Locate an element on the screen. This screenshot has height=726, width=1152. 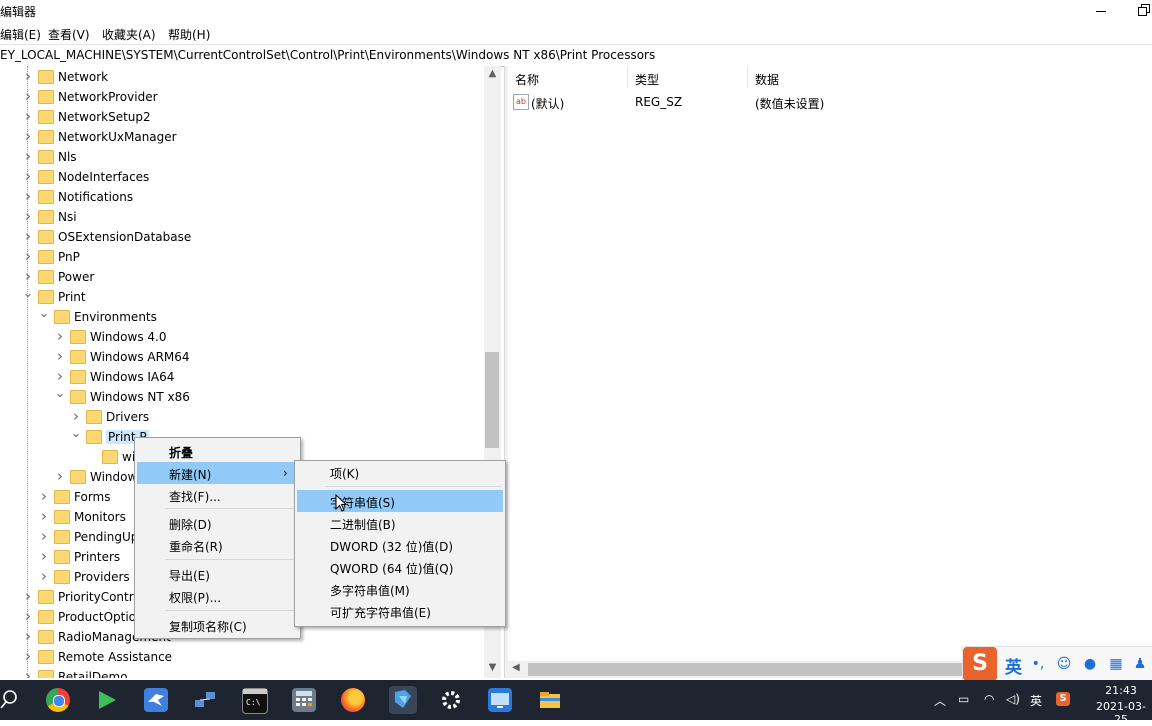
tree-item-label: ProductOptio is located at coordinates (97, 617).